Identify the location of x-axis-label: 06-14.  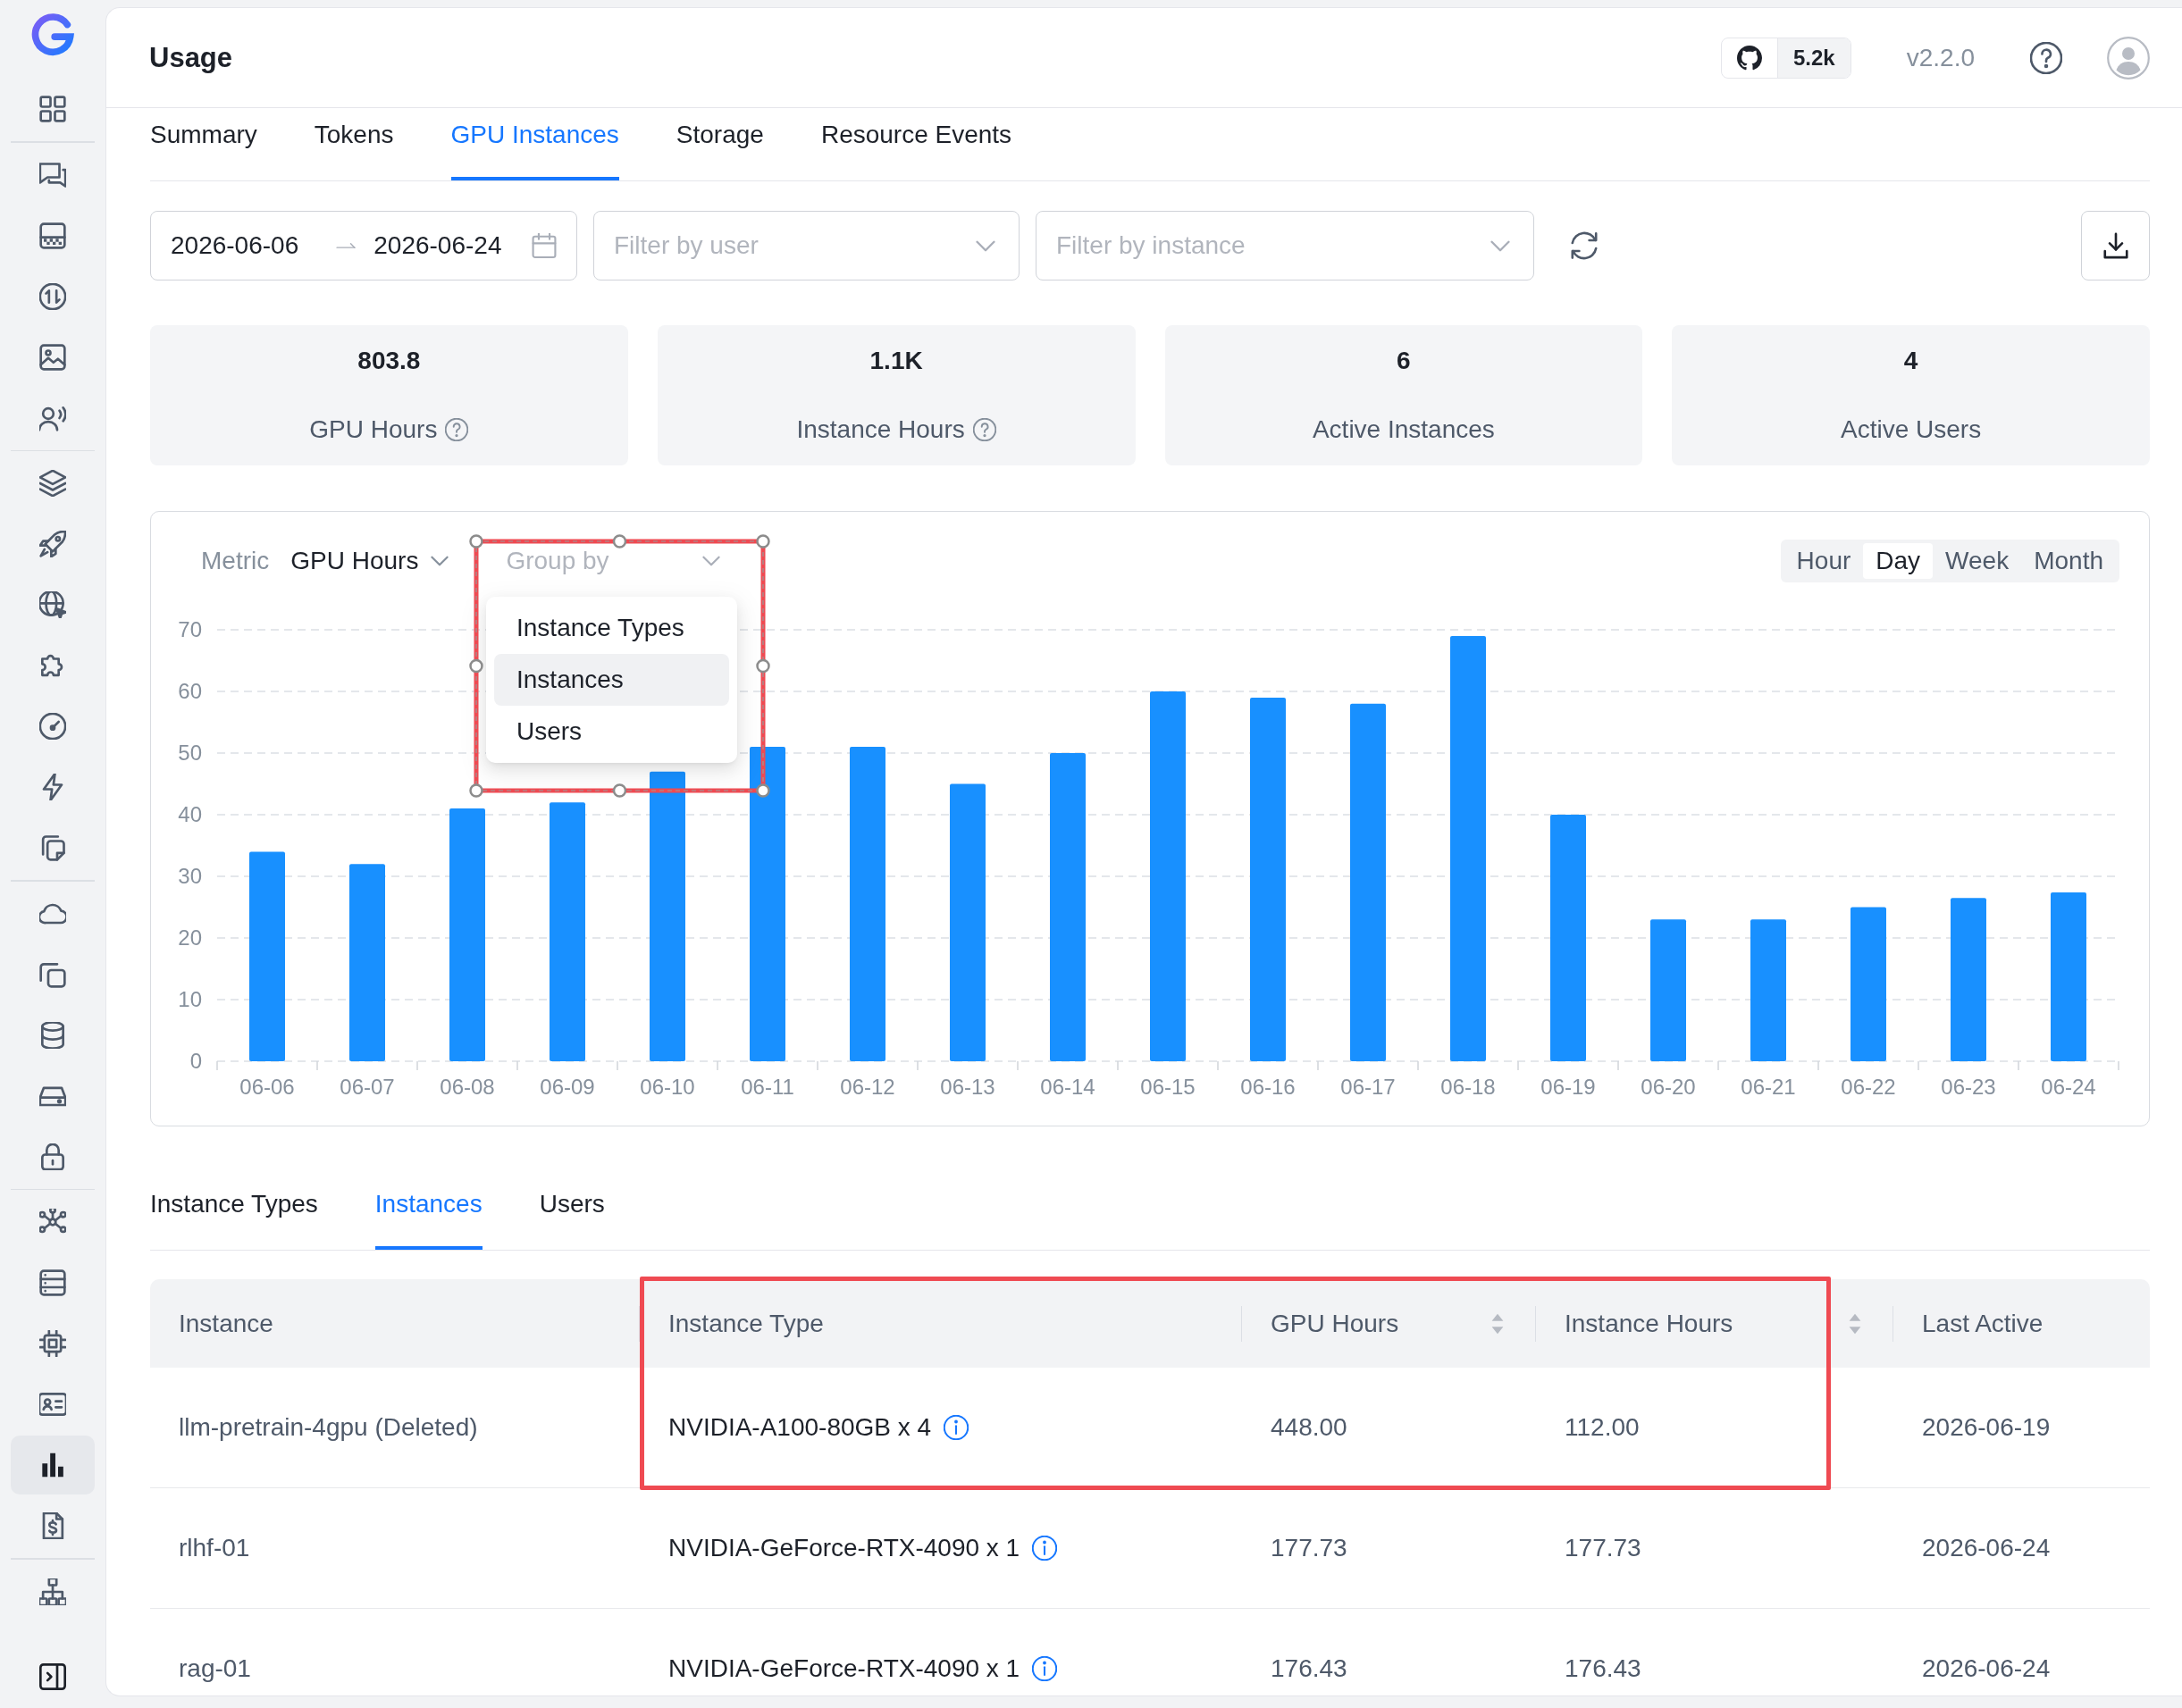
(1067, 1087).